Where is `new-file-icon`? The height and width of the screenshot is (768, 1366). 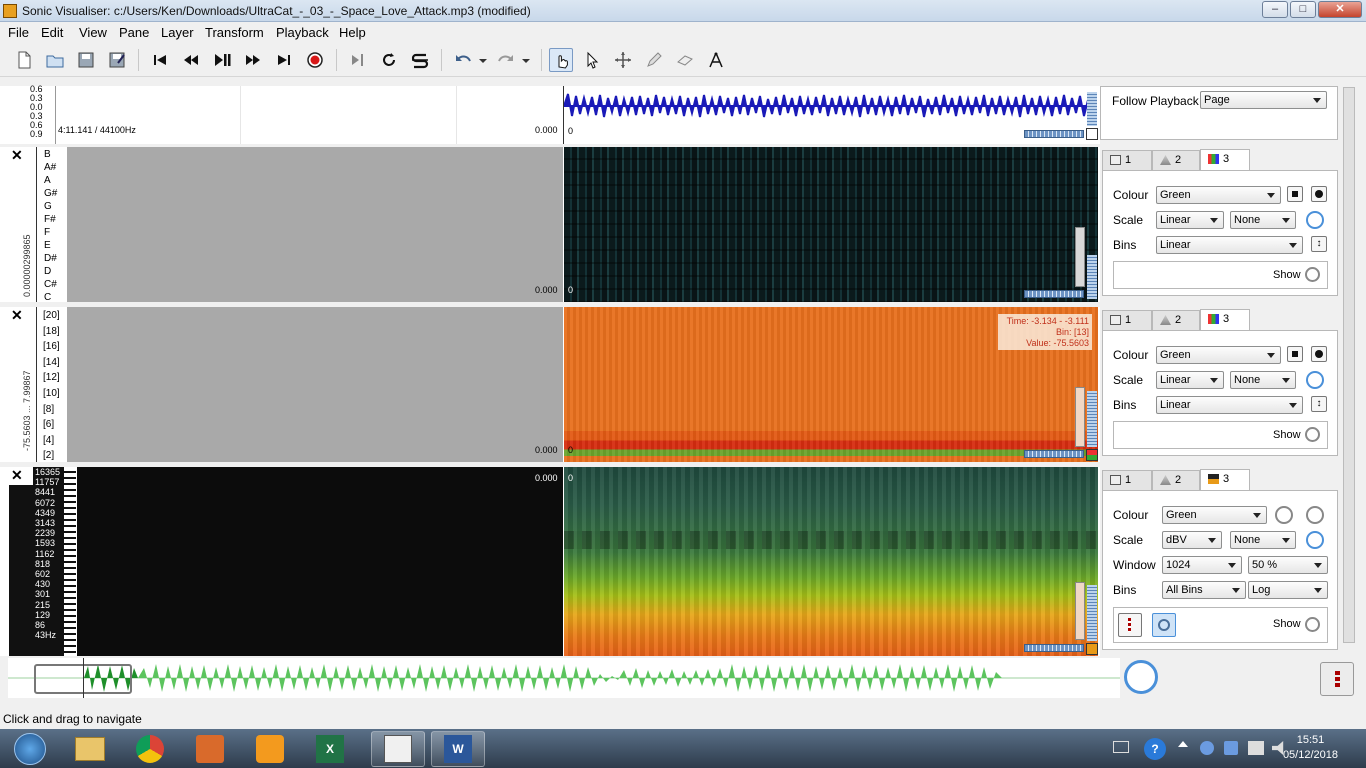
new-file-icon is located at coordinates (24, 60).